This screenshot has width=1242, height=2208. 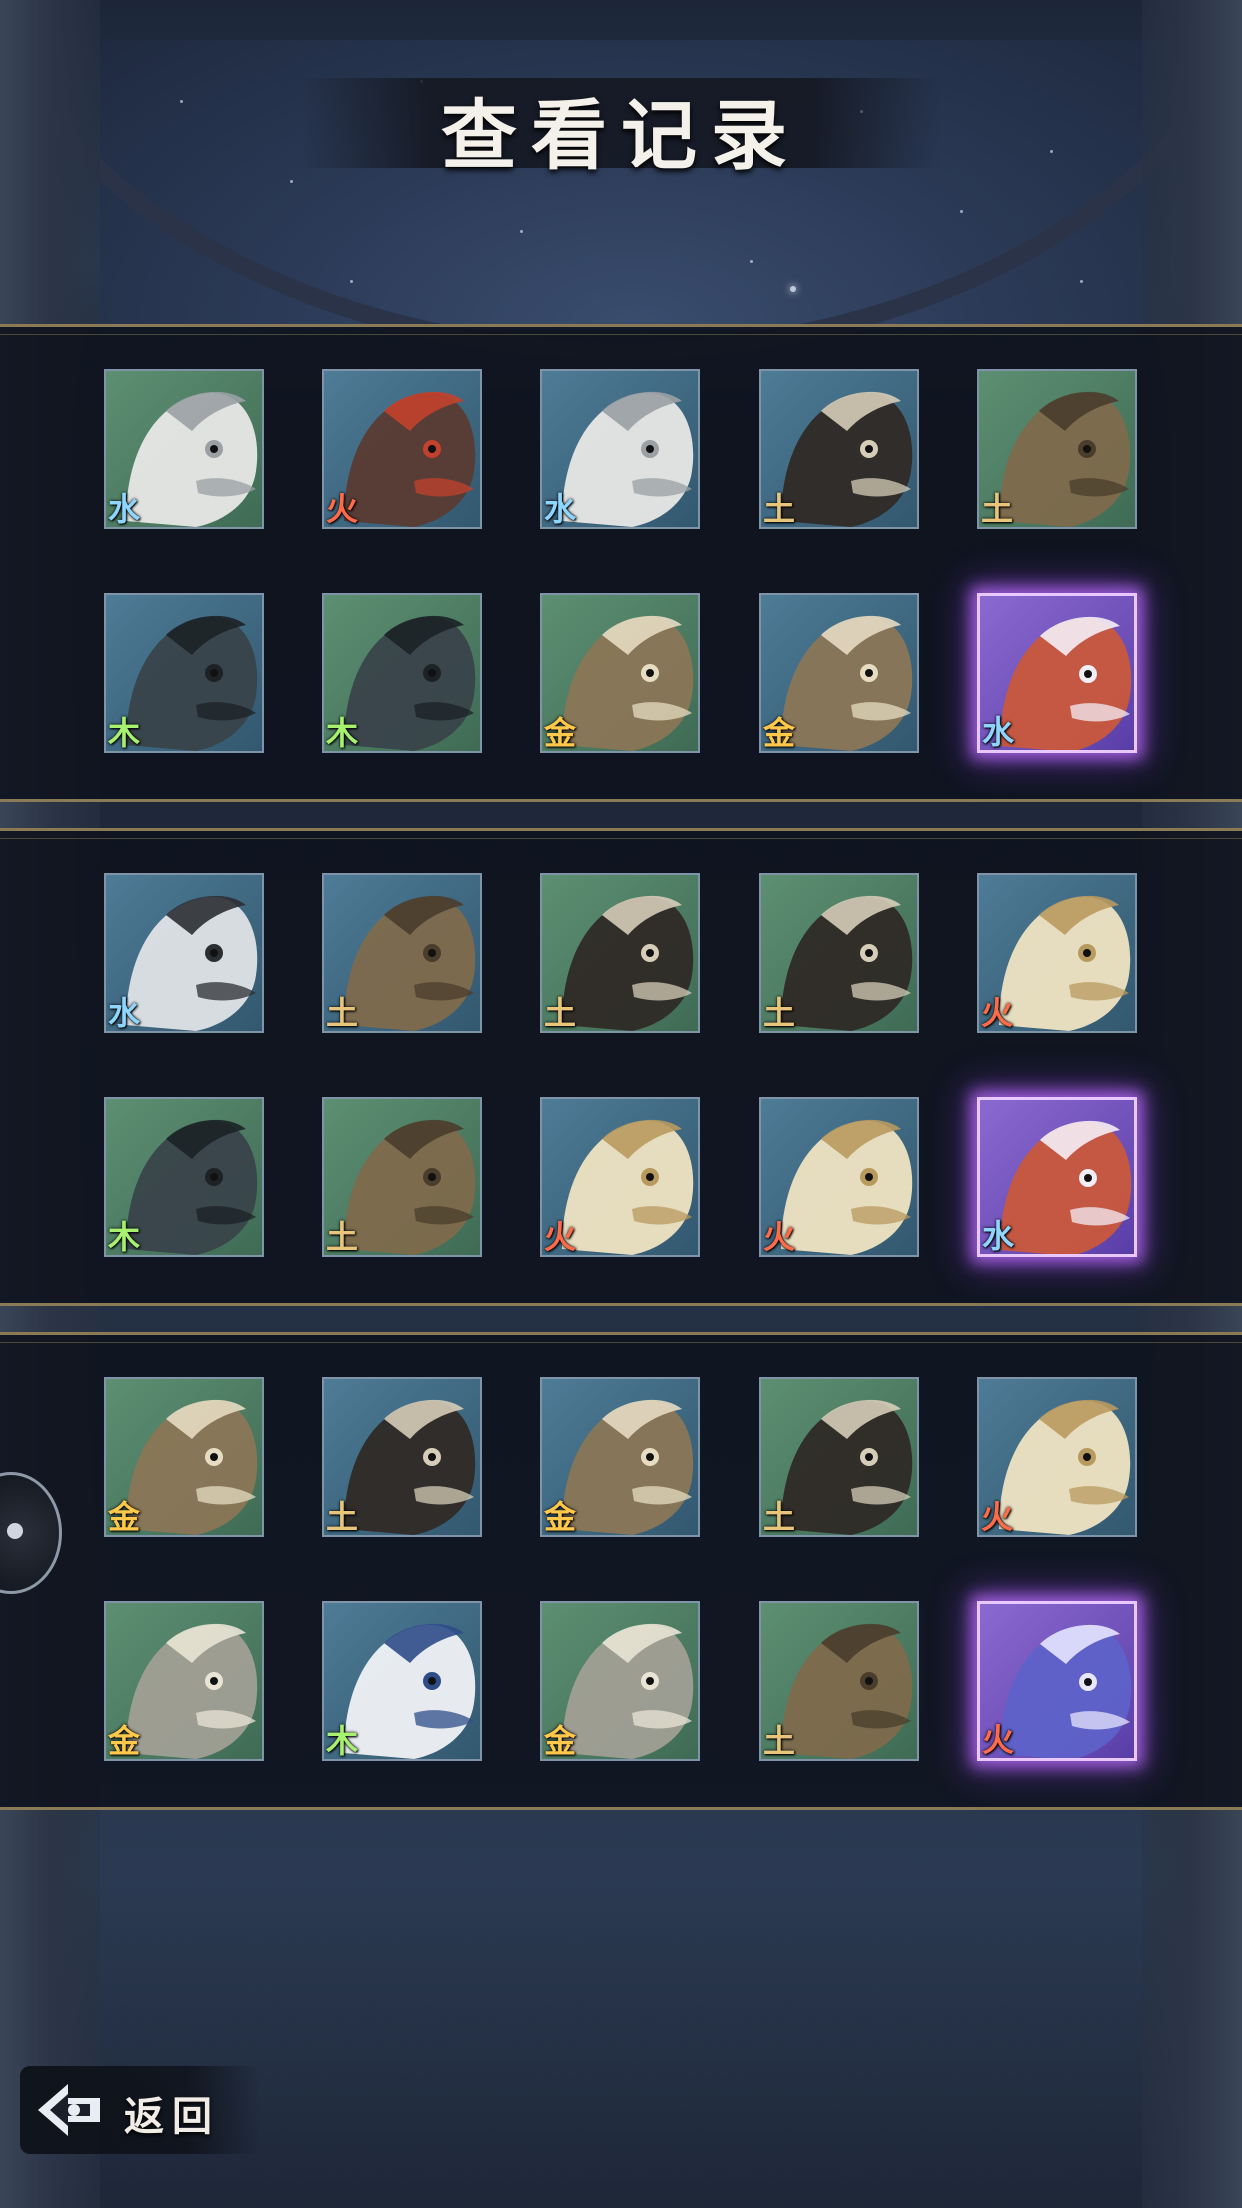 What do you see at coordinates (172, 2116) in the screenshot?
I see `back-label: 返回` at bounding box center [172, 2116].